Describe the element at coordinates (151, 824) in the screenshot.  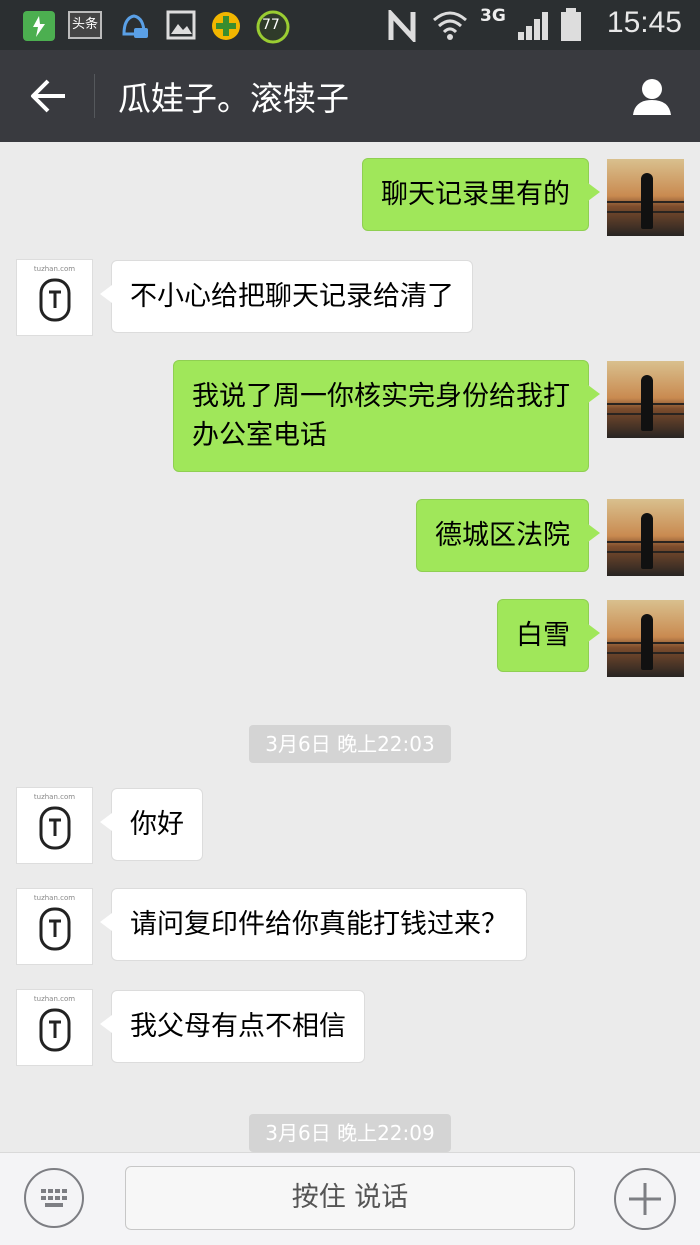
I see `message-bubble-received: 你好` at that location.